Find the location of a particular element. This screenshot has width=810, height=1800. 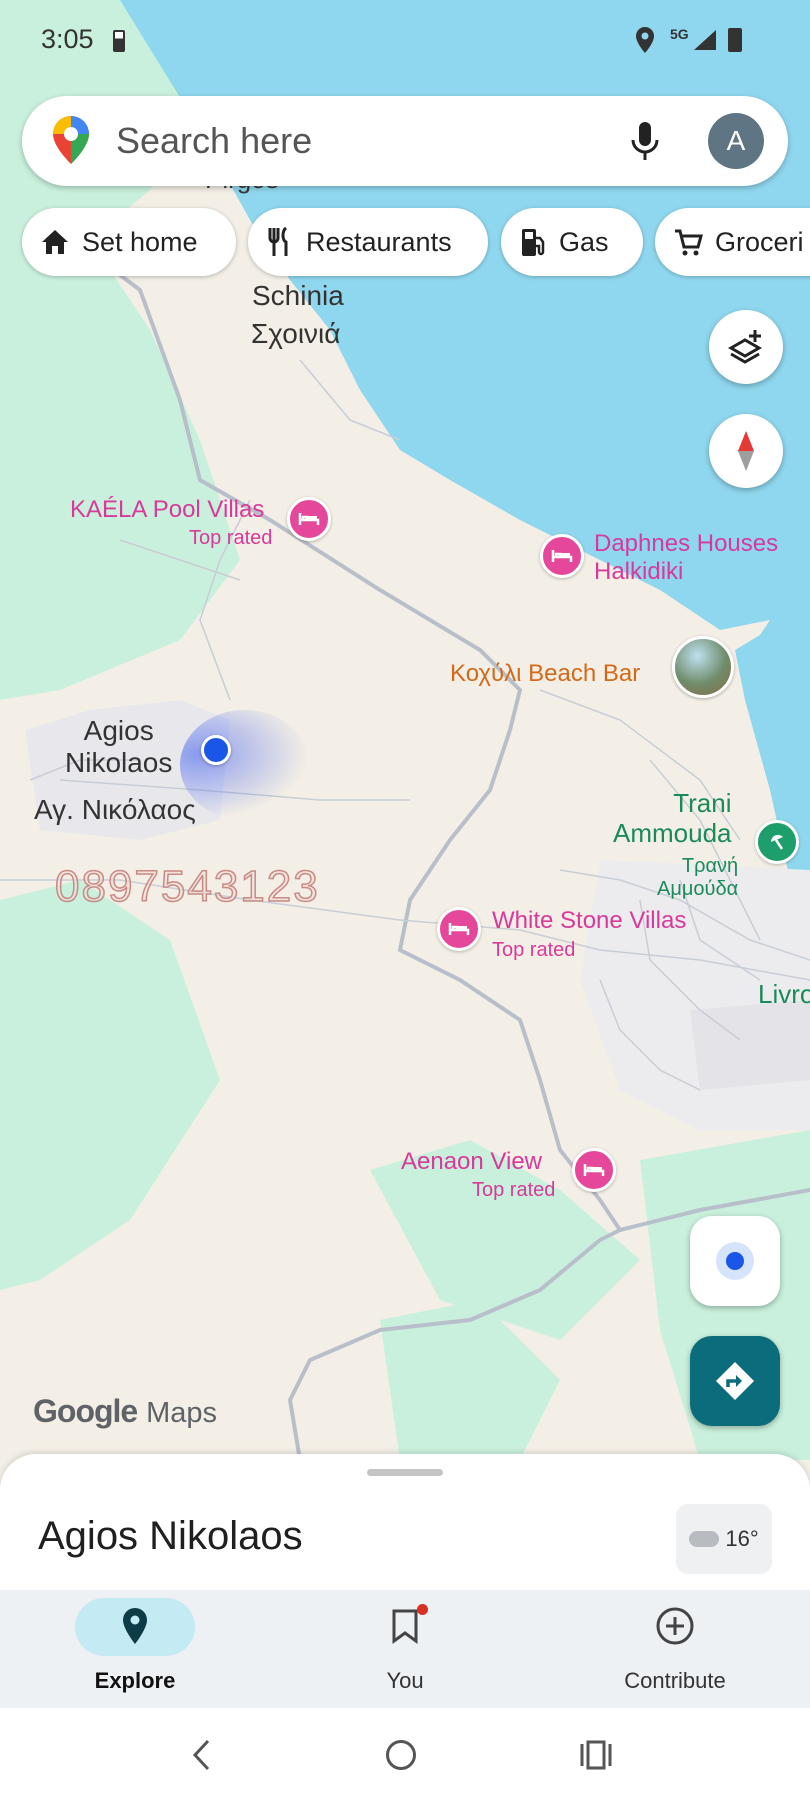

recents-icon is located at coordinates (596, 1755).